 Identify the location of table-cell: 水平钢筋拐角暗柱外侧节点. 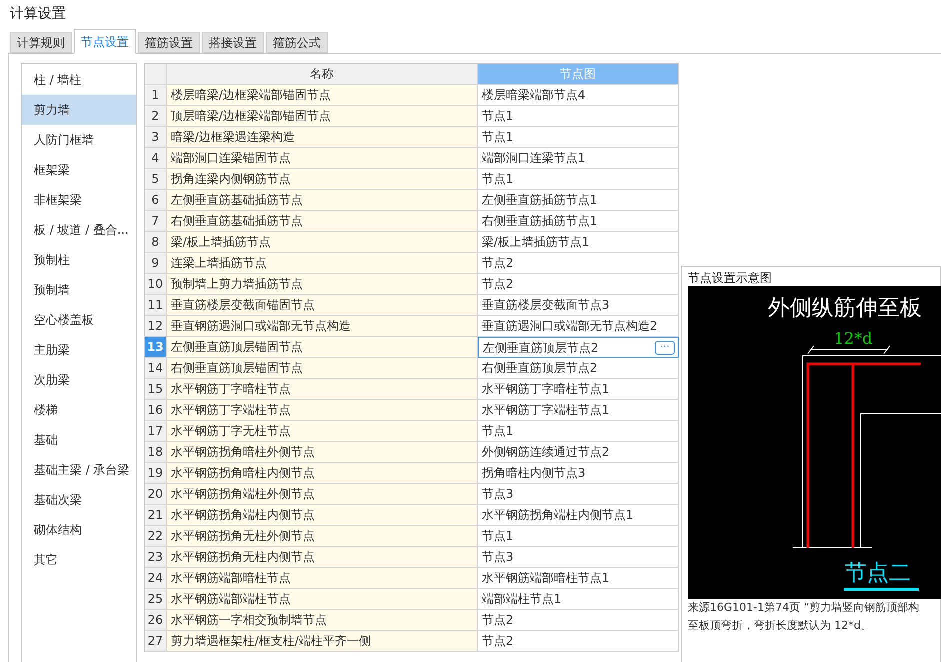
(322, 452).